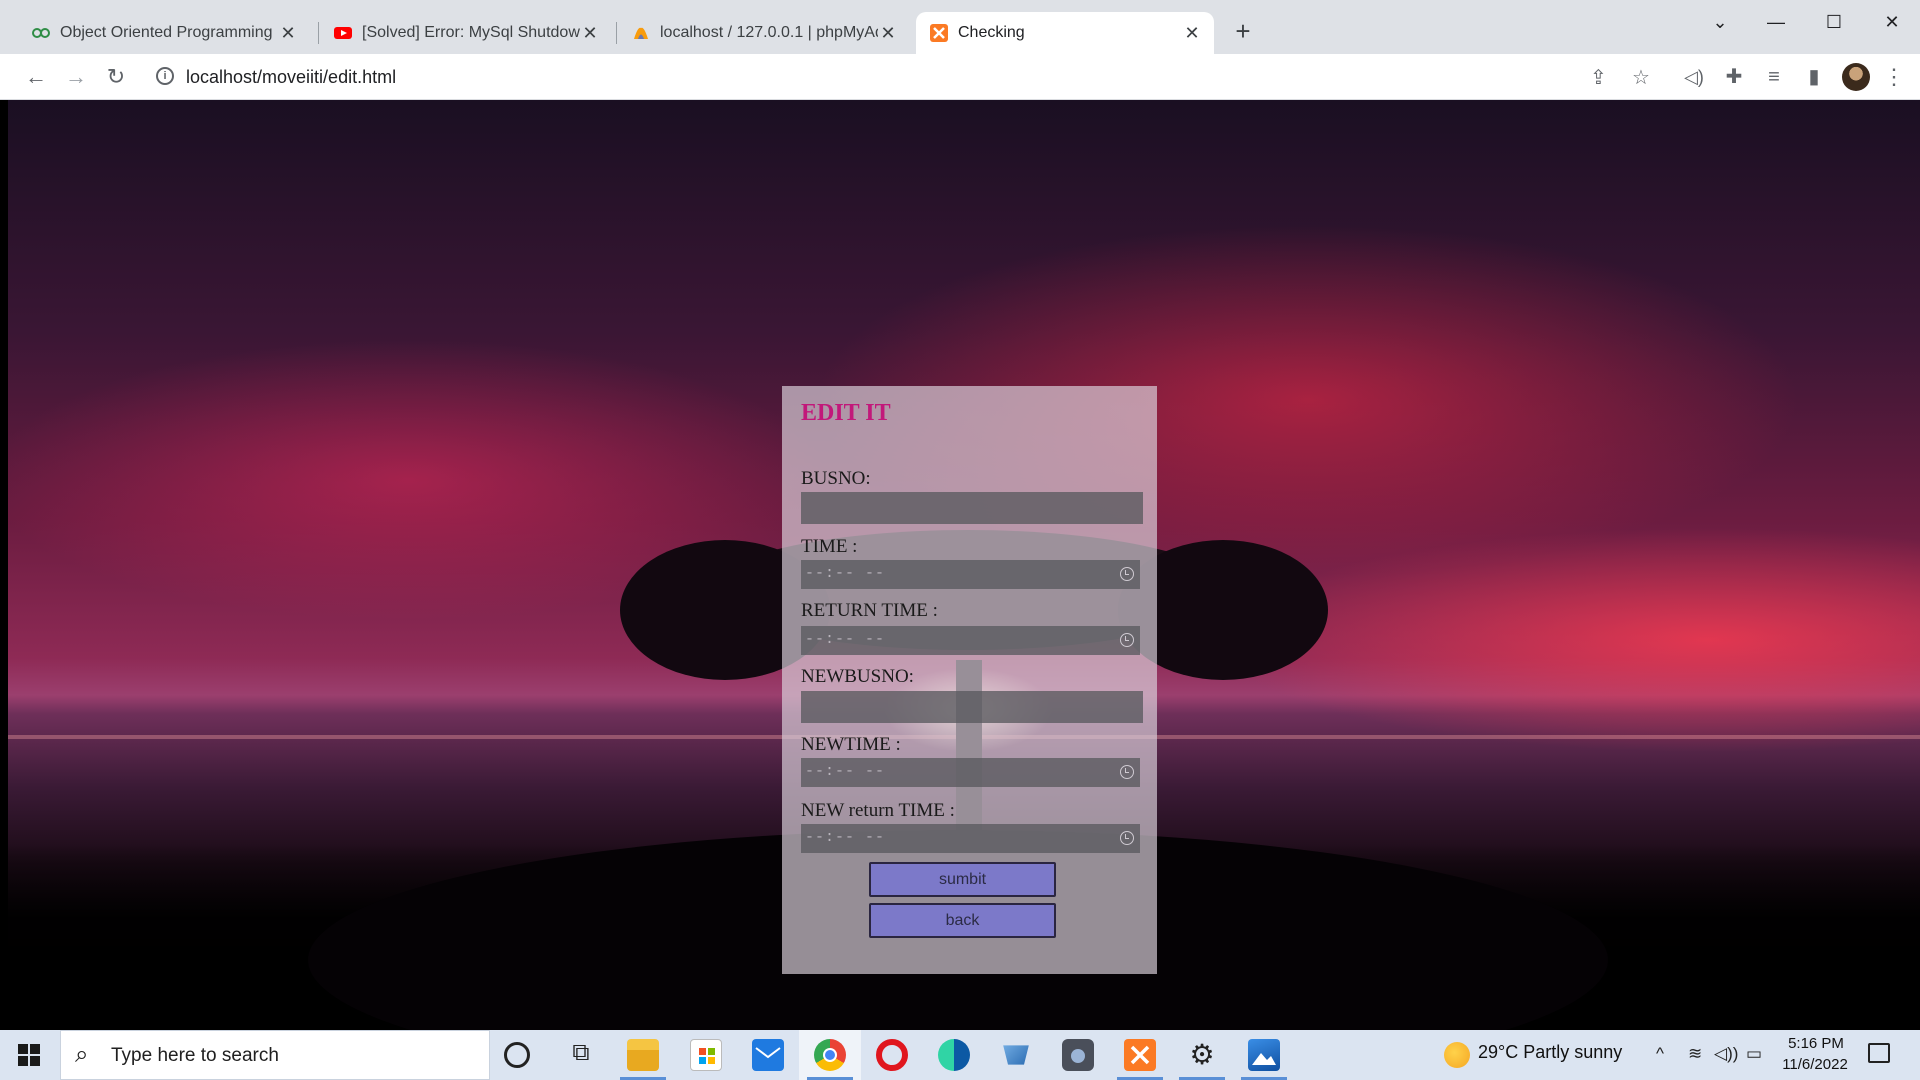 The image size is (1920, 1080). Describe the element at coordinates (706, 1055) in the screenshot. I see `microsoft-store-icon` at that location.